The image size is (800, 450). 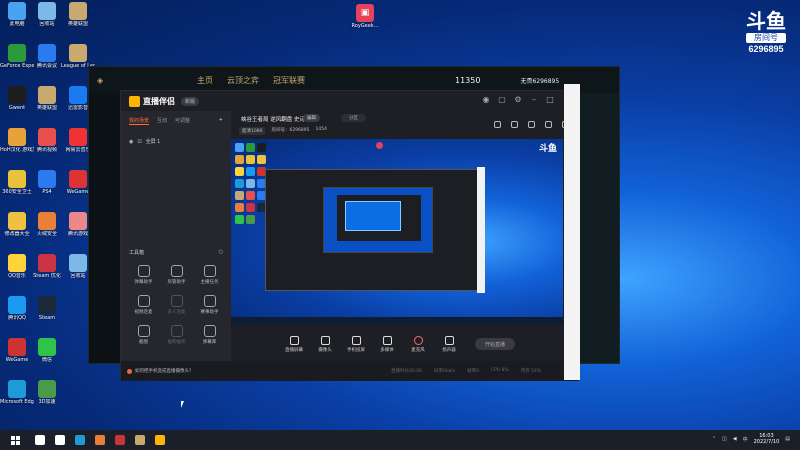 What do you see at coordinates (17, 350) in the screenshot?
I see `desktop-icon: WeGame` at bounding box center [17, 350].